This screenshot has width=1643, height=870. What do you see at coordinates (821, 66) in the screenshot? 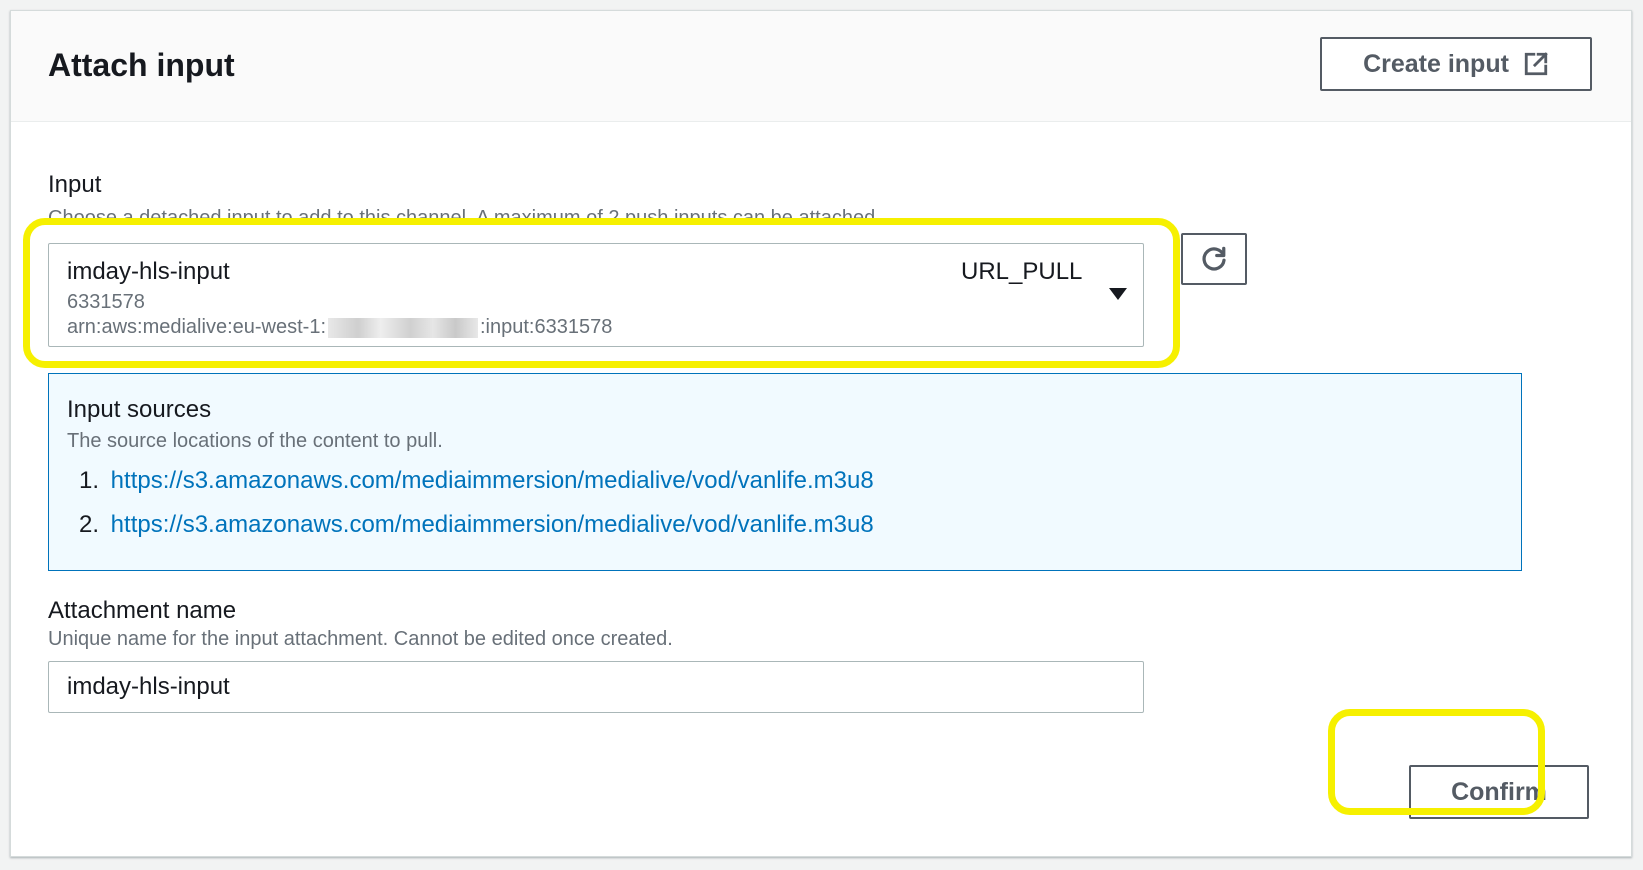
I see `panel-header: Attach input Create input` at bounding box center [821, 66].